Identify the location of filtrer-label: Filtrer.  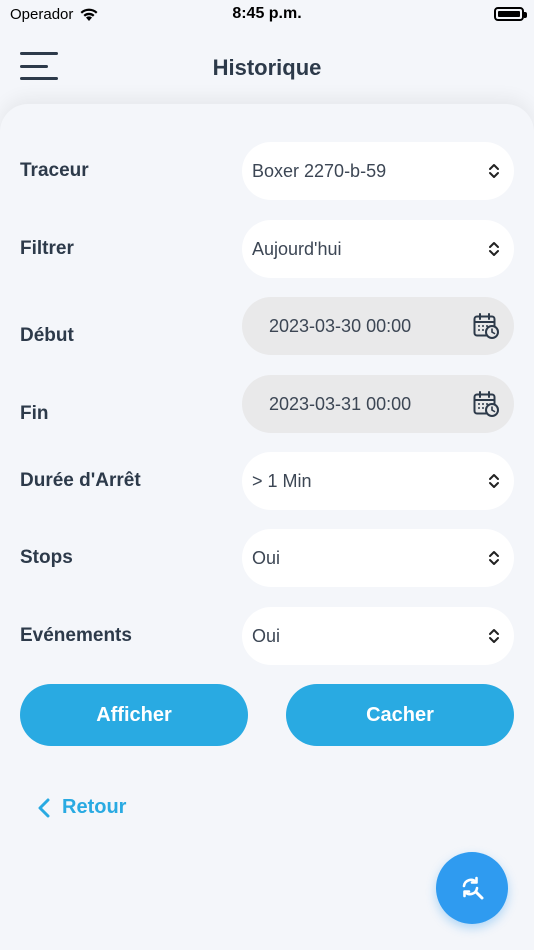
(47, 248).